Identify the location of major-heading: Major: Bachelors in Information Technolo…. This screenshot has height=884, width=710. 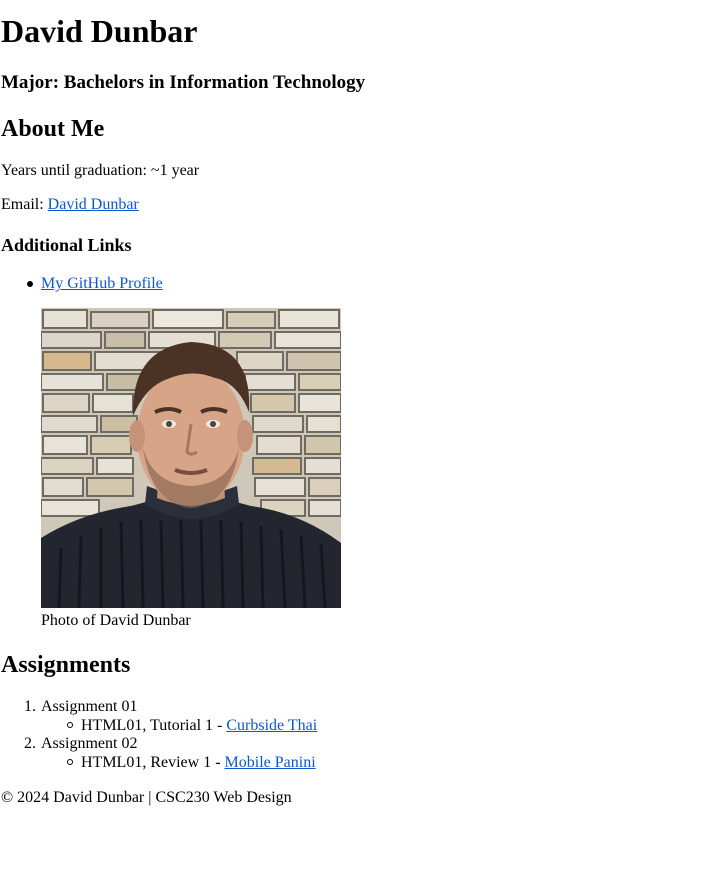
(183, 82).